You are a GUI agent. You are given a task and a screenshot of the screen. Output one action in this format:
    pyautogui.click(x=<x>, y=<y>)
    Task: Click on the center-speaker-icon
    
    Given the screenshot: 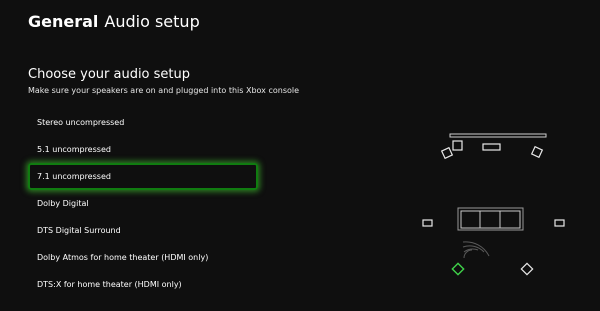 What is the action you would take?
    pyautogui.click(x=491, y=147)
    